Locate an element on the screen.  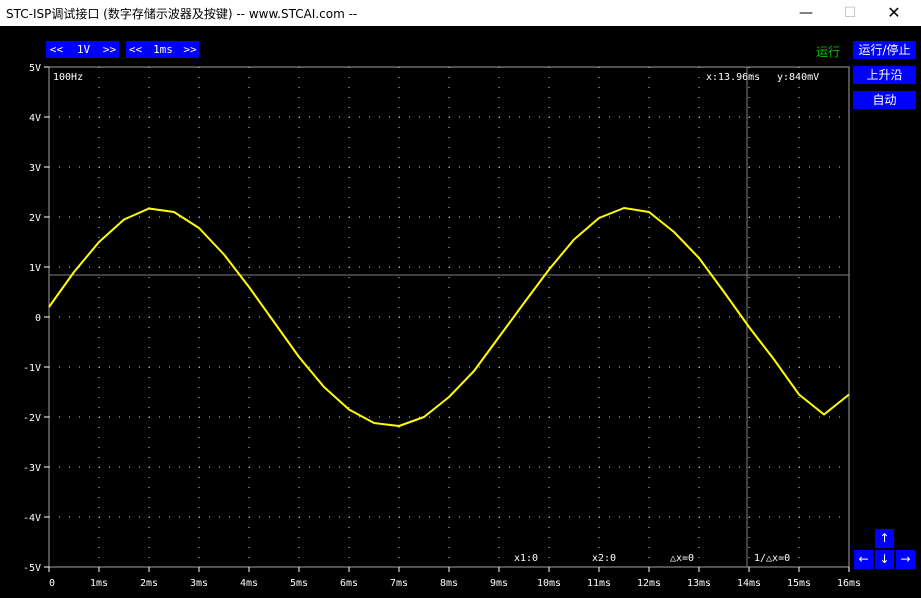
measure-delta-x: △x=0 is located at coordinates (682, 558).